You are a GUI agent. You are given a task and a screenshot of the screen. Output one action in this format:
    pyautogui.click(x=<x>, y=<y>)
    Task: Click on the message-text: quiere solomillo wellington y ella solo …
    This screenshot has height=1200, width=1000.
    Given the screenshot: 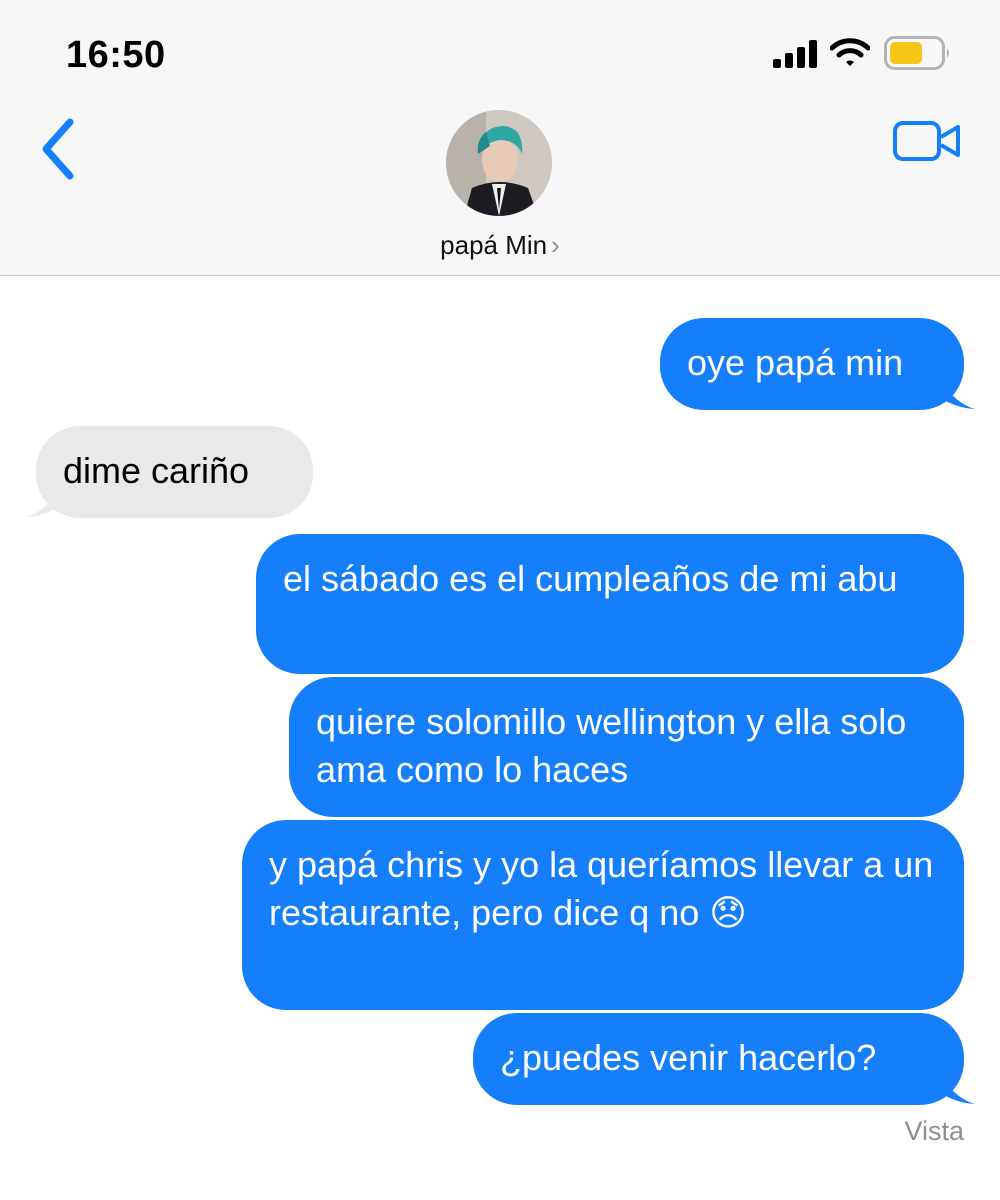 What is the action you would take?
    pyautogui.click(x=611, y=745)
    